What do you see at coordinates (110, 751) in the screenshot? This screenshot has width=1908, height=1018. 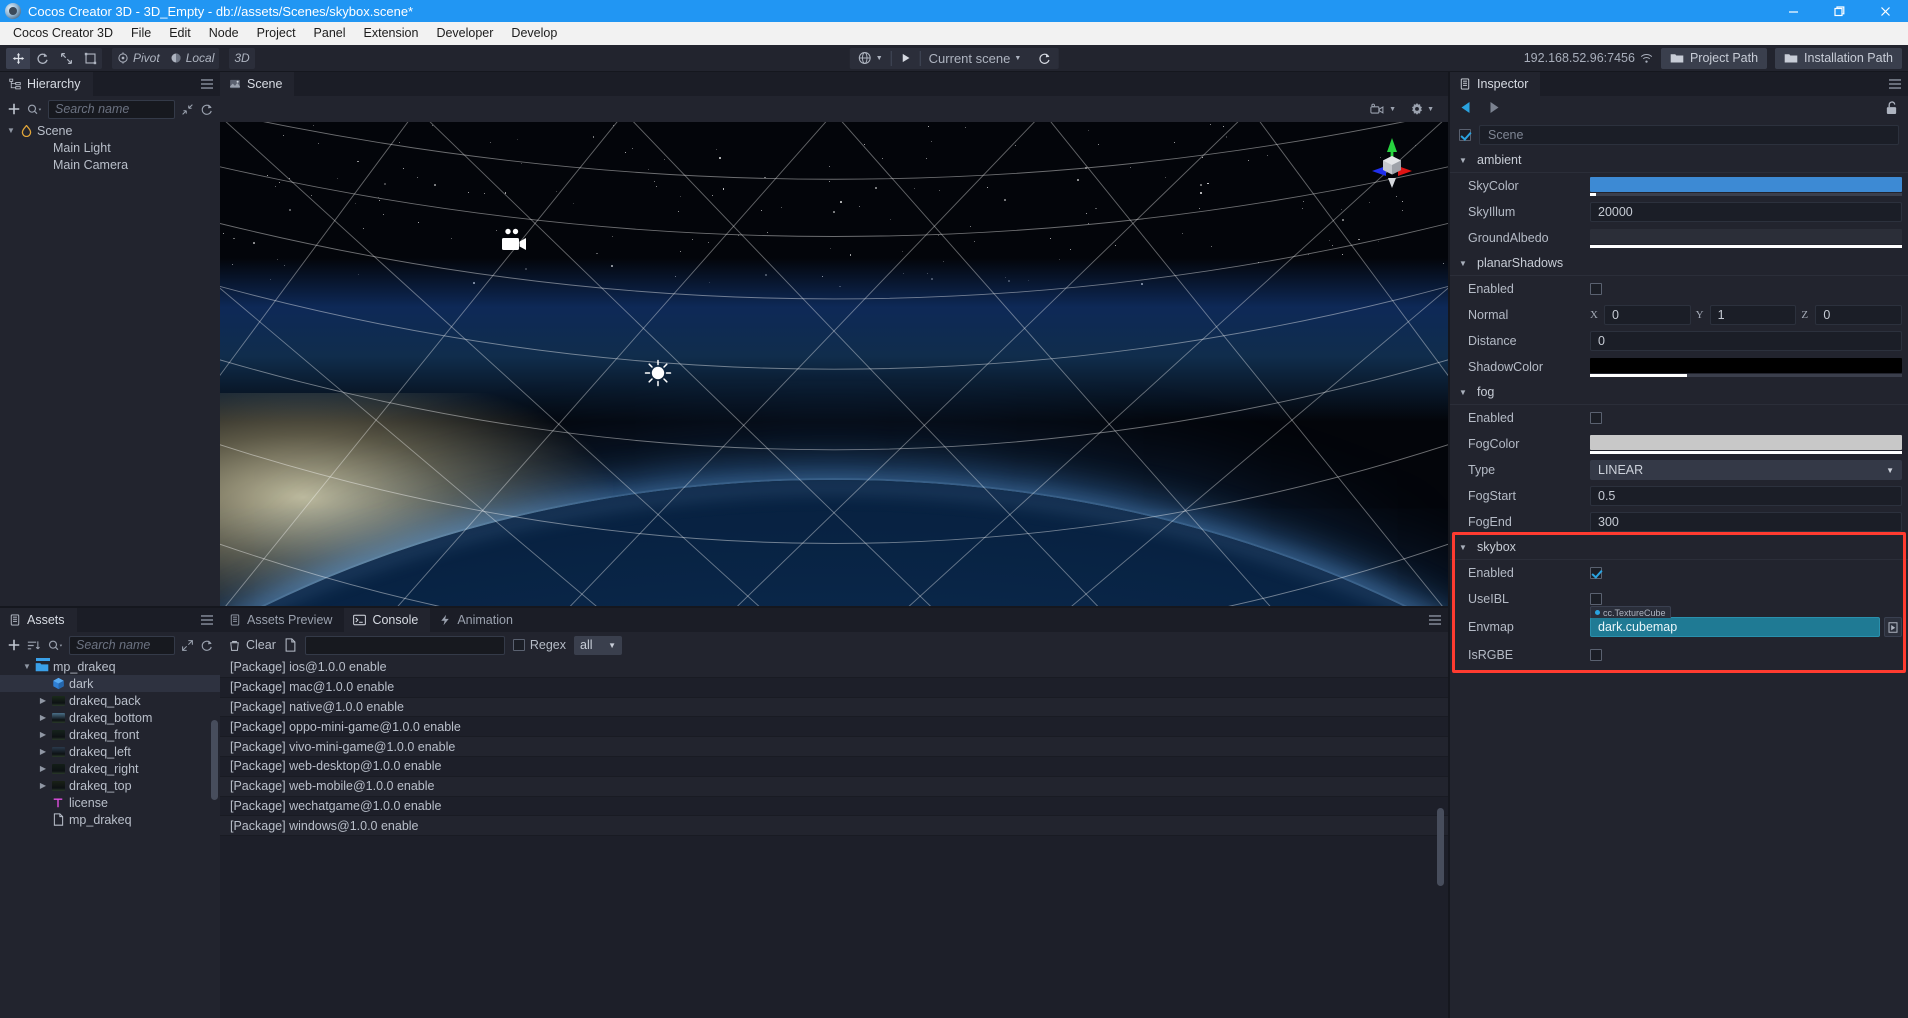 I see `assets-tree-row: ▶ drakeq_left` at bounding box center [110, 751].